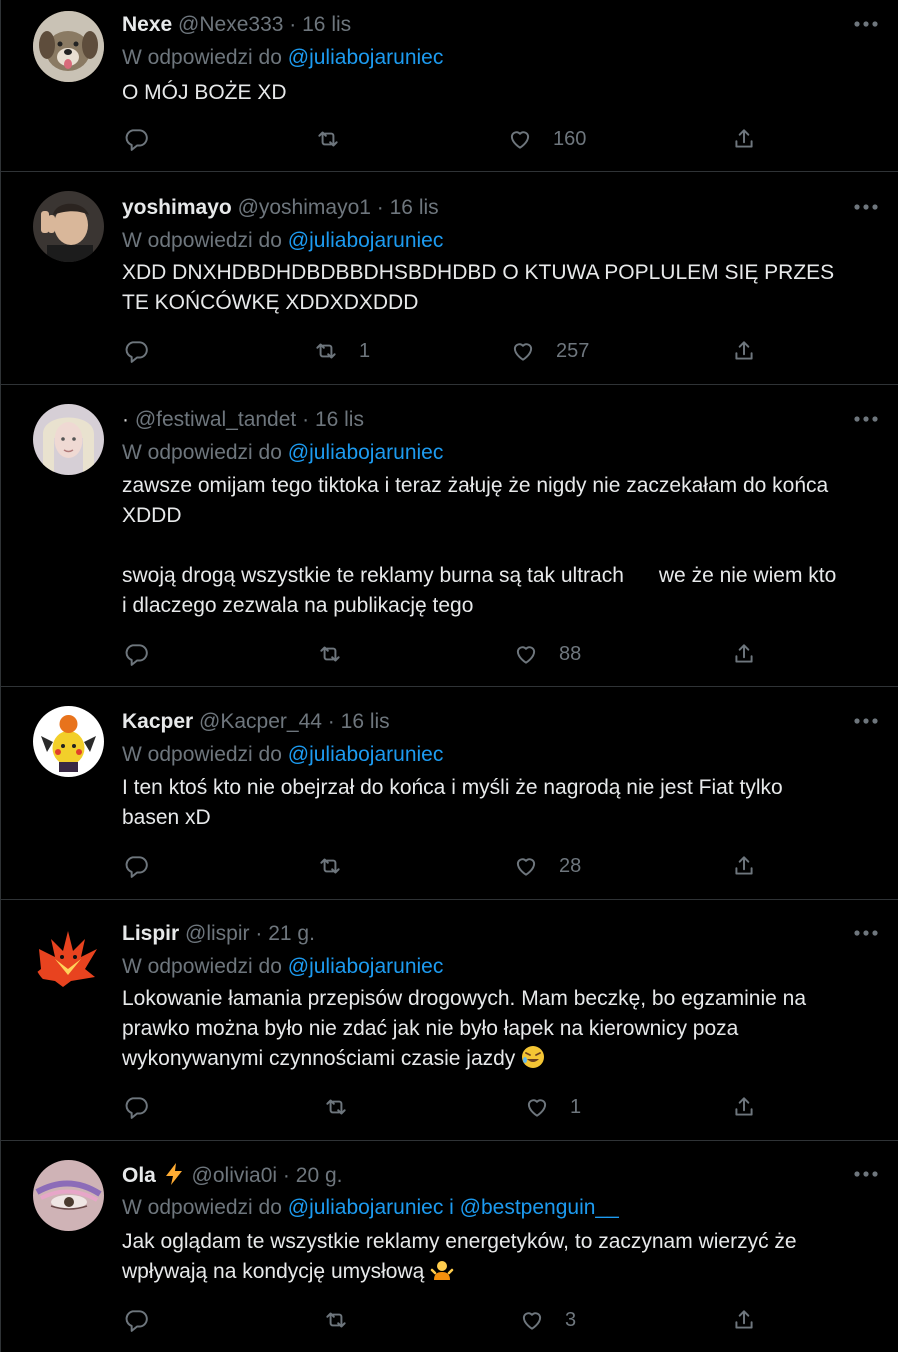 This screenshot has height=1352, width=898. I want to click on display-name: Kacper, so click(157, 721).